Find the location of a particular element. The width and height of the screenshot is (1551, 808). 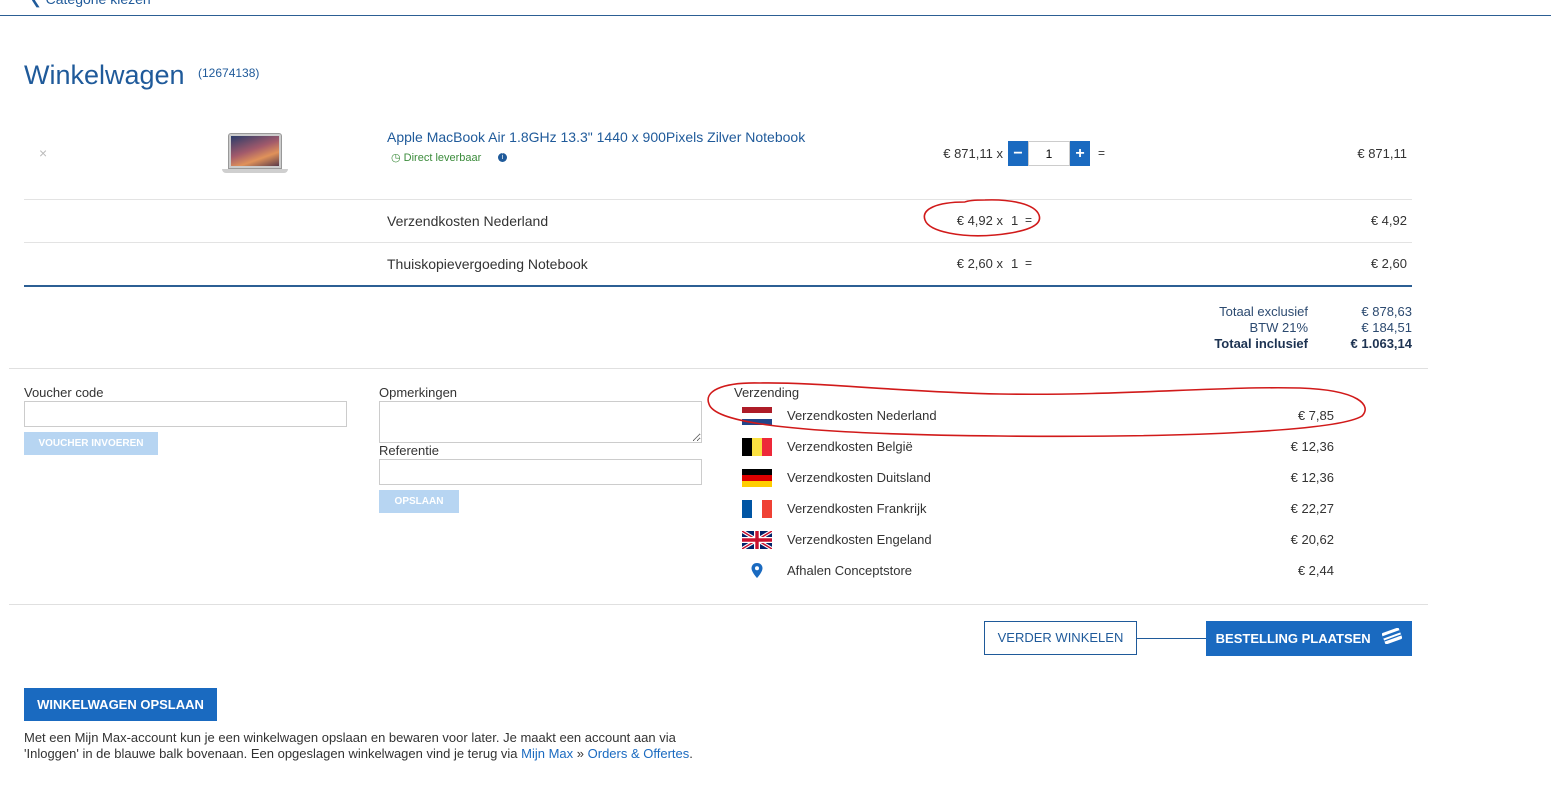

shipping-option-name: Verzendkosten Frankrijk is located at coordinates (857, 508).